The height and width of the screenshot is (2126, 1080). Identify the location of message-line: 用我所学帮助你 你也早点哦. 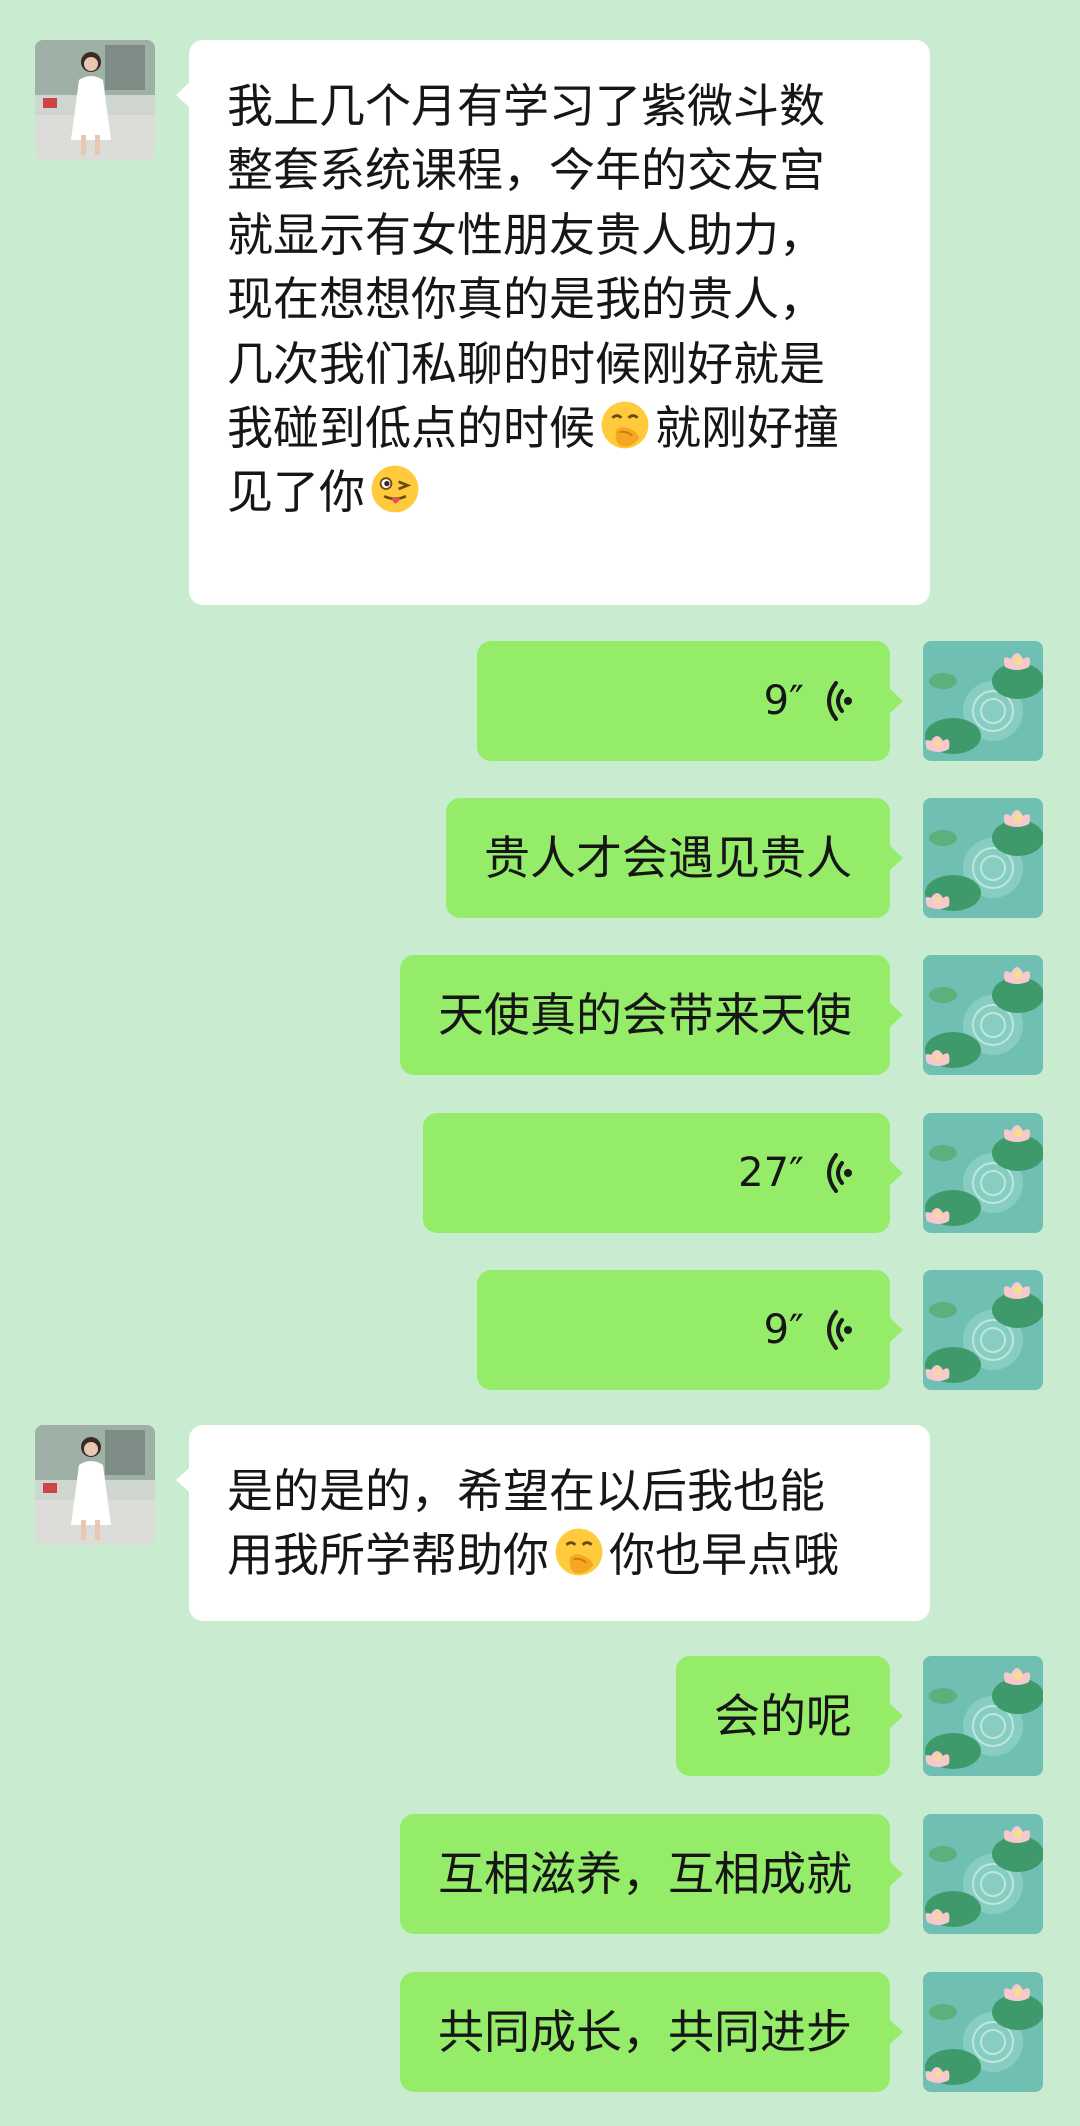
(560, 1555).